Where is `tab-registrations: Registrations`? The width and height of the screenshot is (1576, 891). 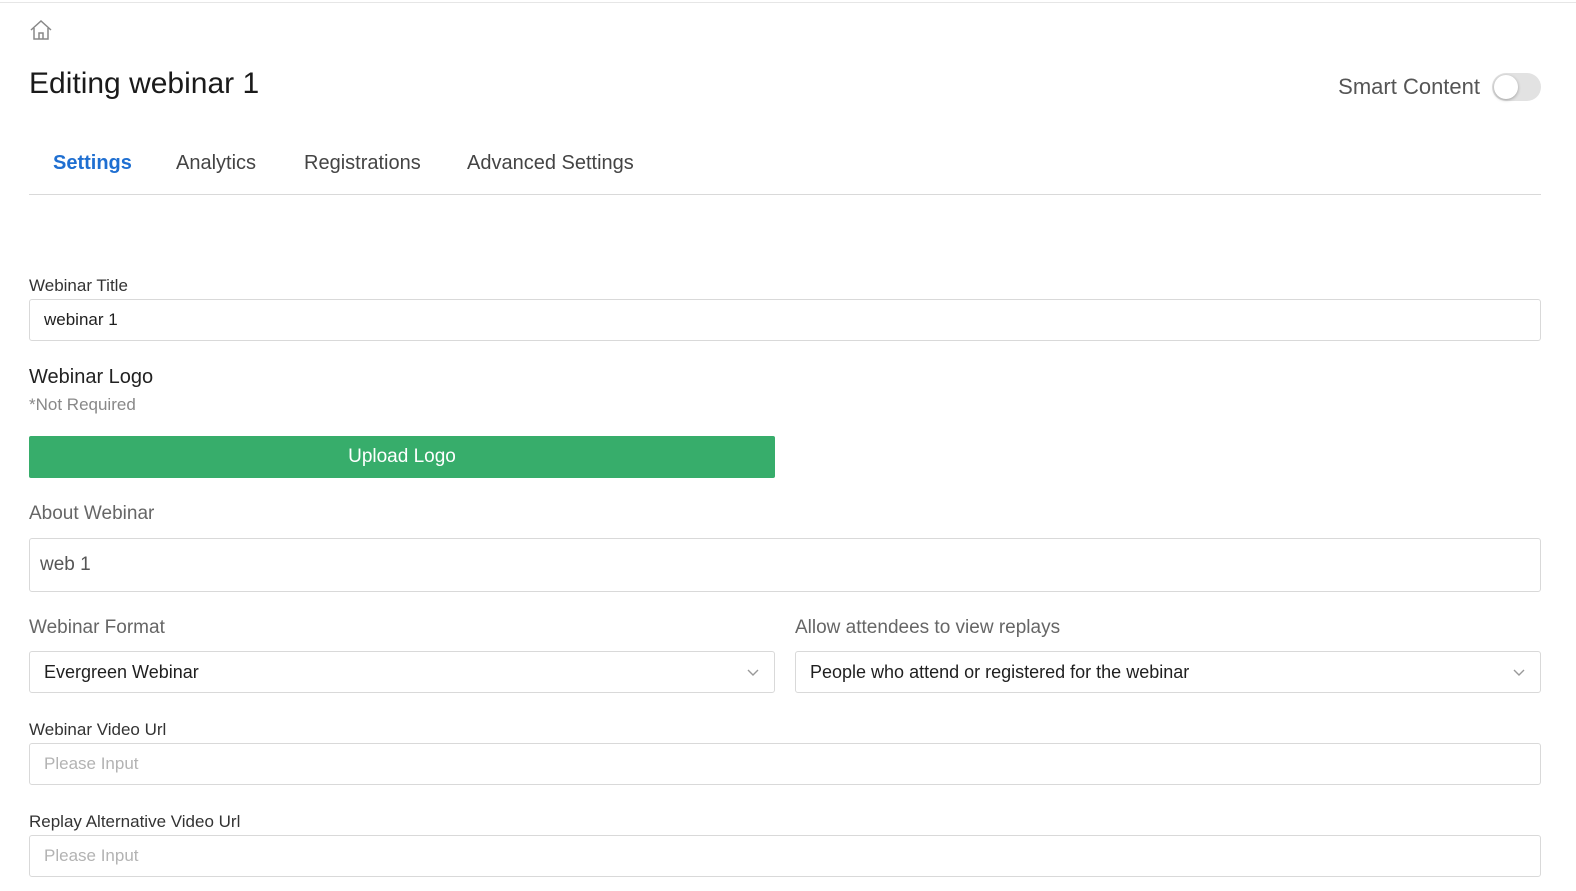
tab-registrations: Registrations is located at coordinates (362, 163).